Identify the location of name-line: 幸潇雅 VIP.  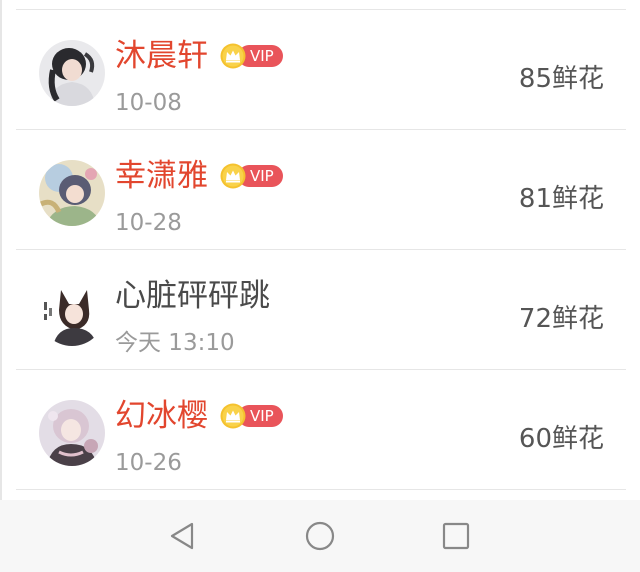
(199, 176).